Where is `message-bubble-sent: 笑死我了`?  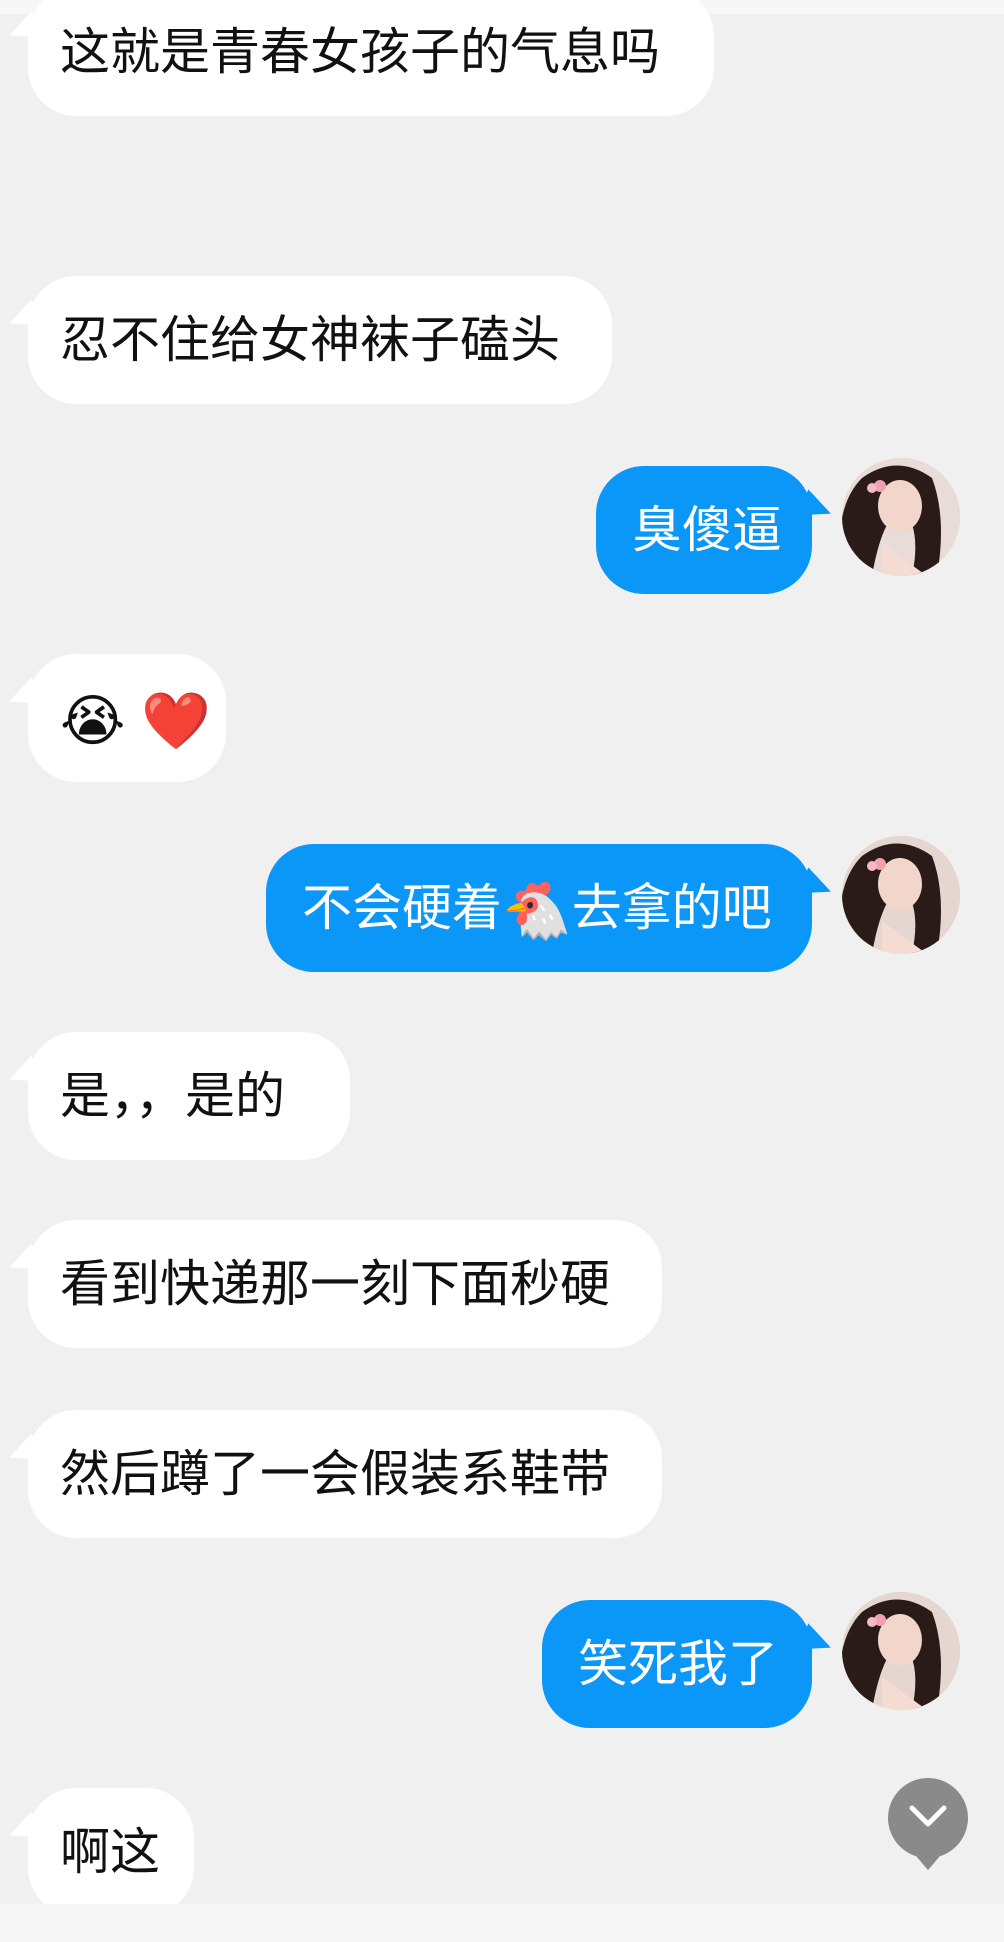
message-bubble-sent: 笑死我了 is located at coordinates (677, 1664).